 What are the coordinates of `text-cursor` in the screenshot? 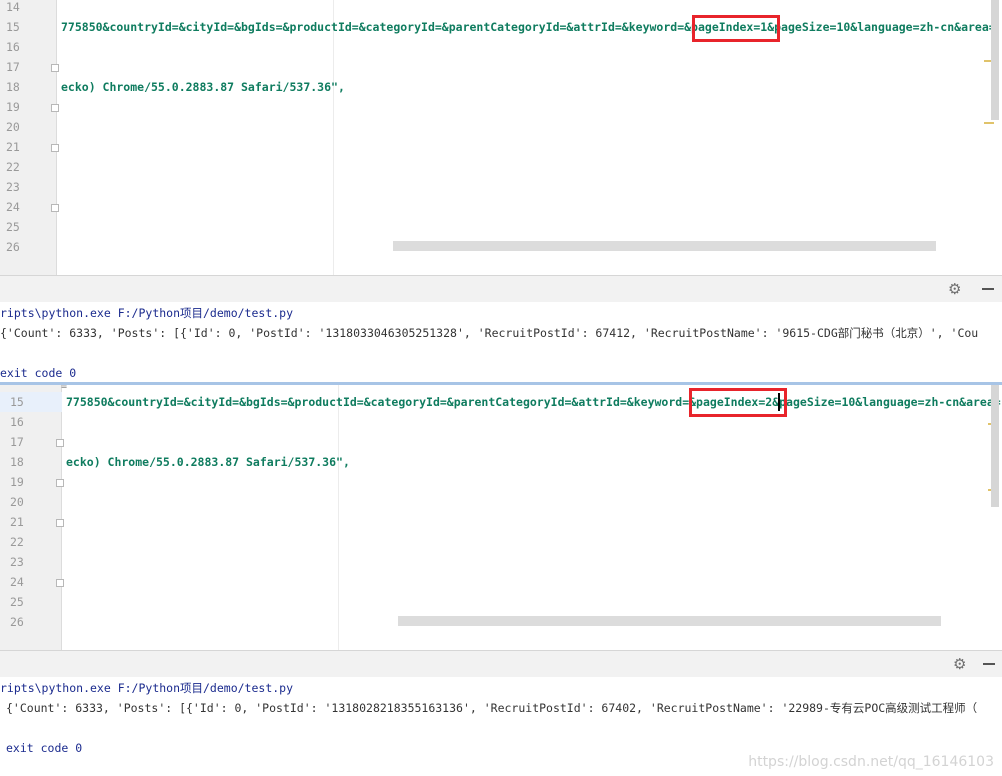 It's located at (779, 402).